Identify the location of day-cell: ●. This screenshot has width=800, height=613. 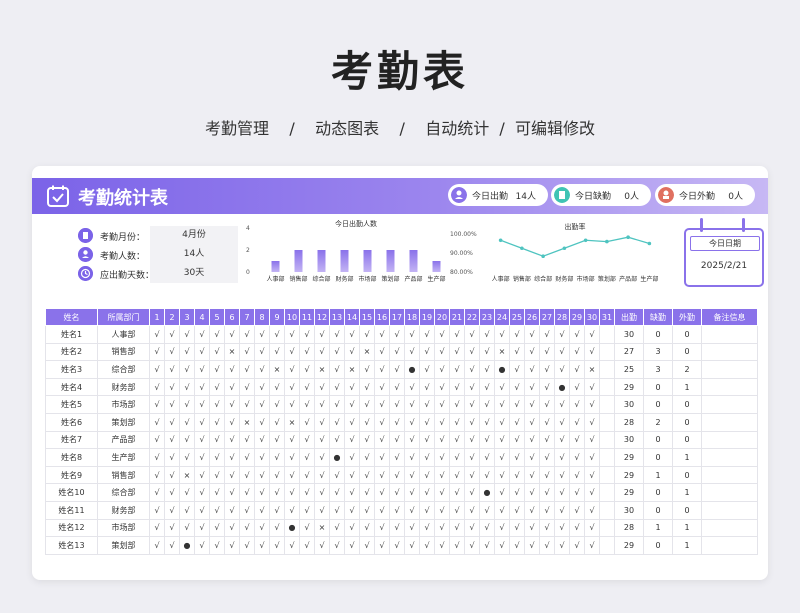
(187, 545).